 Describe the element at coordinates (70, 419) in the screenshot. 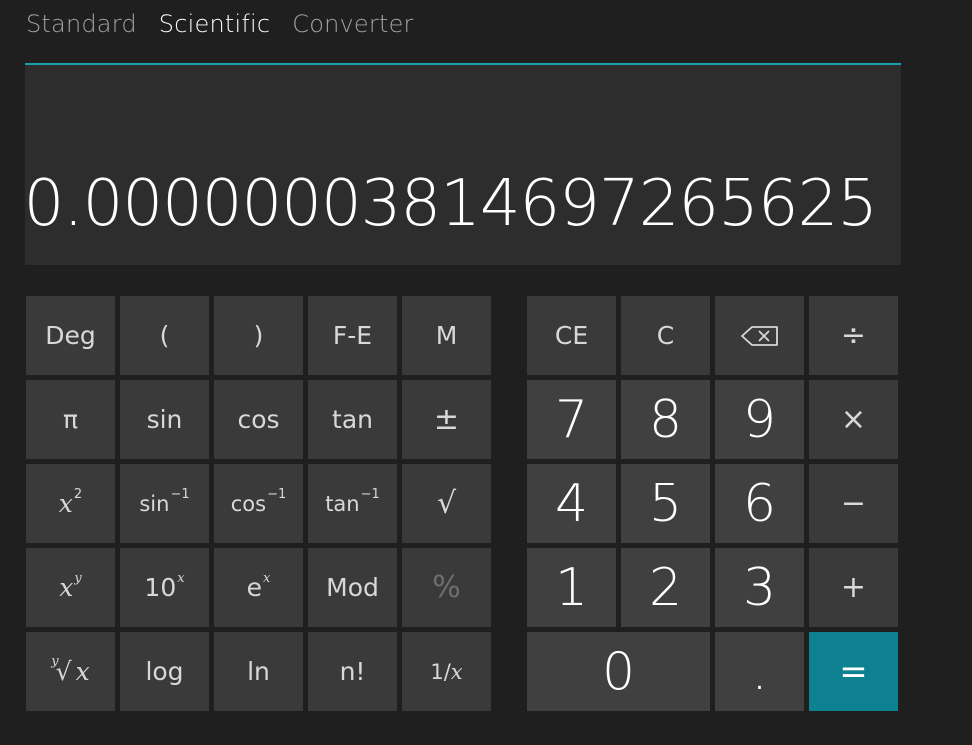

I see `pi-button: π` at that location.